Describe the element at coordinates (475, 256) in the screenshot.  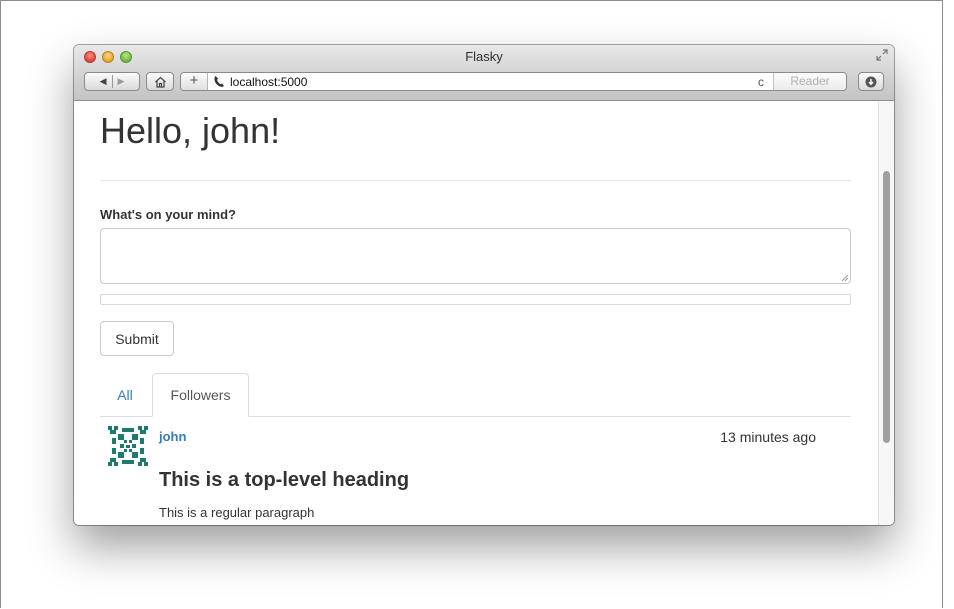
I see `post-body-textarea` at that location.